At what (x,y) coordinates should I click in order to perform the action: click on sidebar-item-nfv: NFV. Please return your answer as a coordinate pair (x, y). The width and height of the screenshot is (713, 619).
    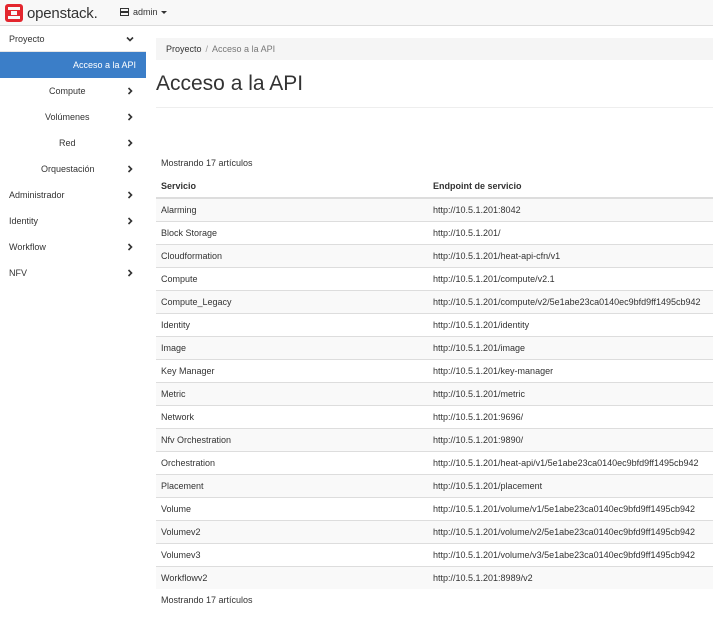
    Looking at the image, I should click on (73, 273).